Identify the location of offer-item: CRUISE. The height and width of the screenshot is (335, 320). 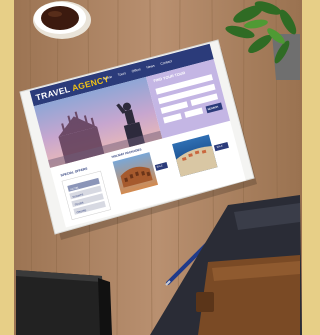
(82, 212).